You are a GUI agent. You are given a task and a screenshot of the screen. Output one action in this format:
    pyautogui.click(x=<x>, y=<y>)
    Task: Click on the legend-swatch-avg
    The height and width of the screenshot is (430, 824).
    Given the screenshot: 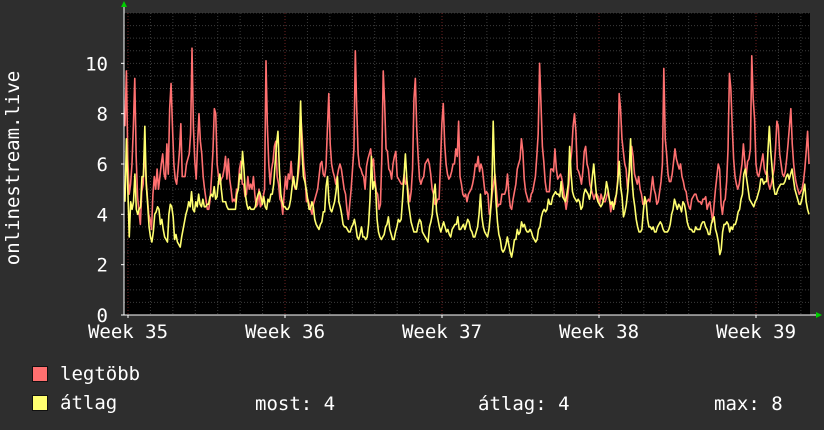 What is the action you would take?
    pyautogui.click(x=40, y=403)
    